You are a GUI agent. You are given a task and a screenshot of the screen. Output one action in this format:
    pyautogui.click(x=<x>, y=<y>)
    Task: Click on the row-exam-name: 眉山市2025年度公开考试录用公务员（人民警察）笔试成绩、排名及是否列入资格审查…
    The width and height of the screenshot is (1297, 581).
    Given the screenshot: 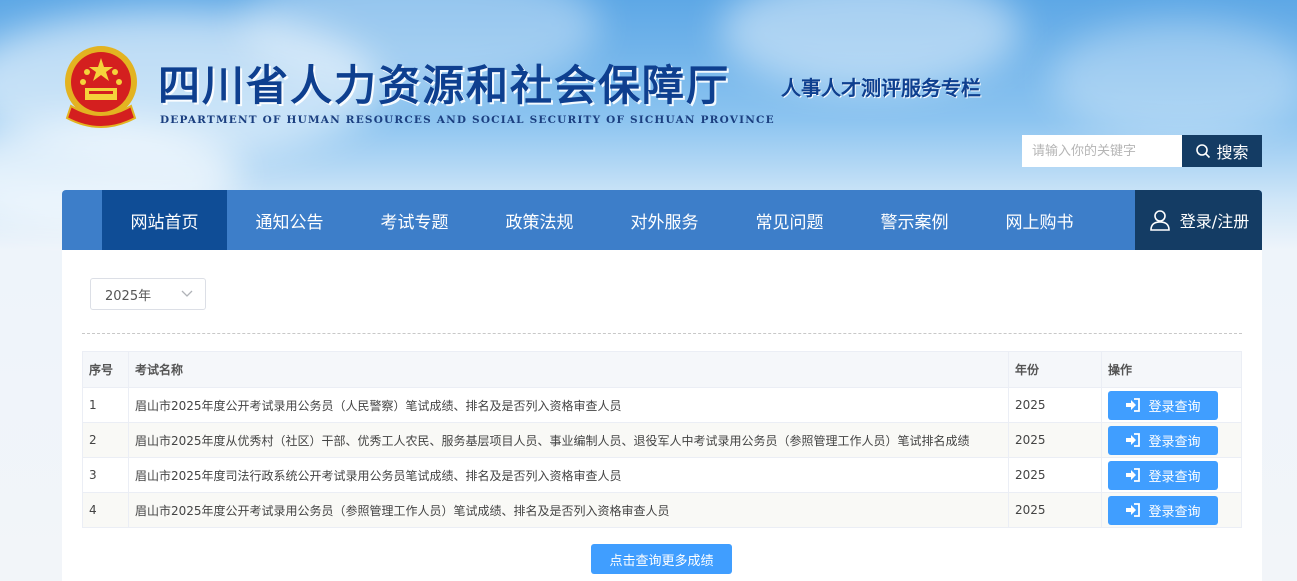 What is the action you would take?
    pyautogui.click(x=568, y=405)
    